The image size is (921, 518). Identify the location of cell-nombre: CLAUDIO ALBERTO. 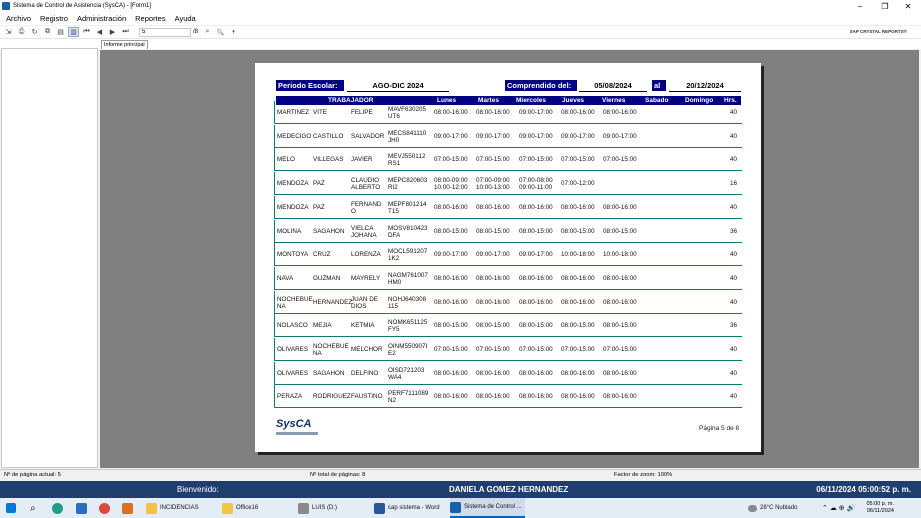
(366, 184).